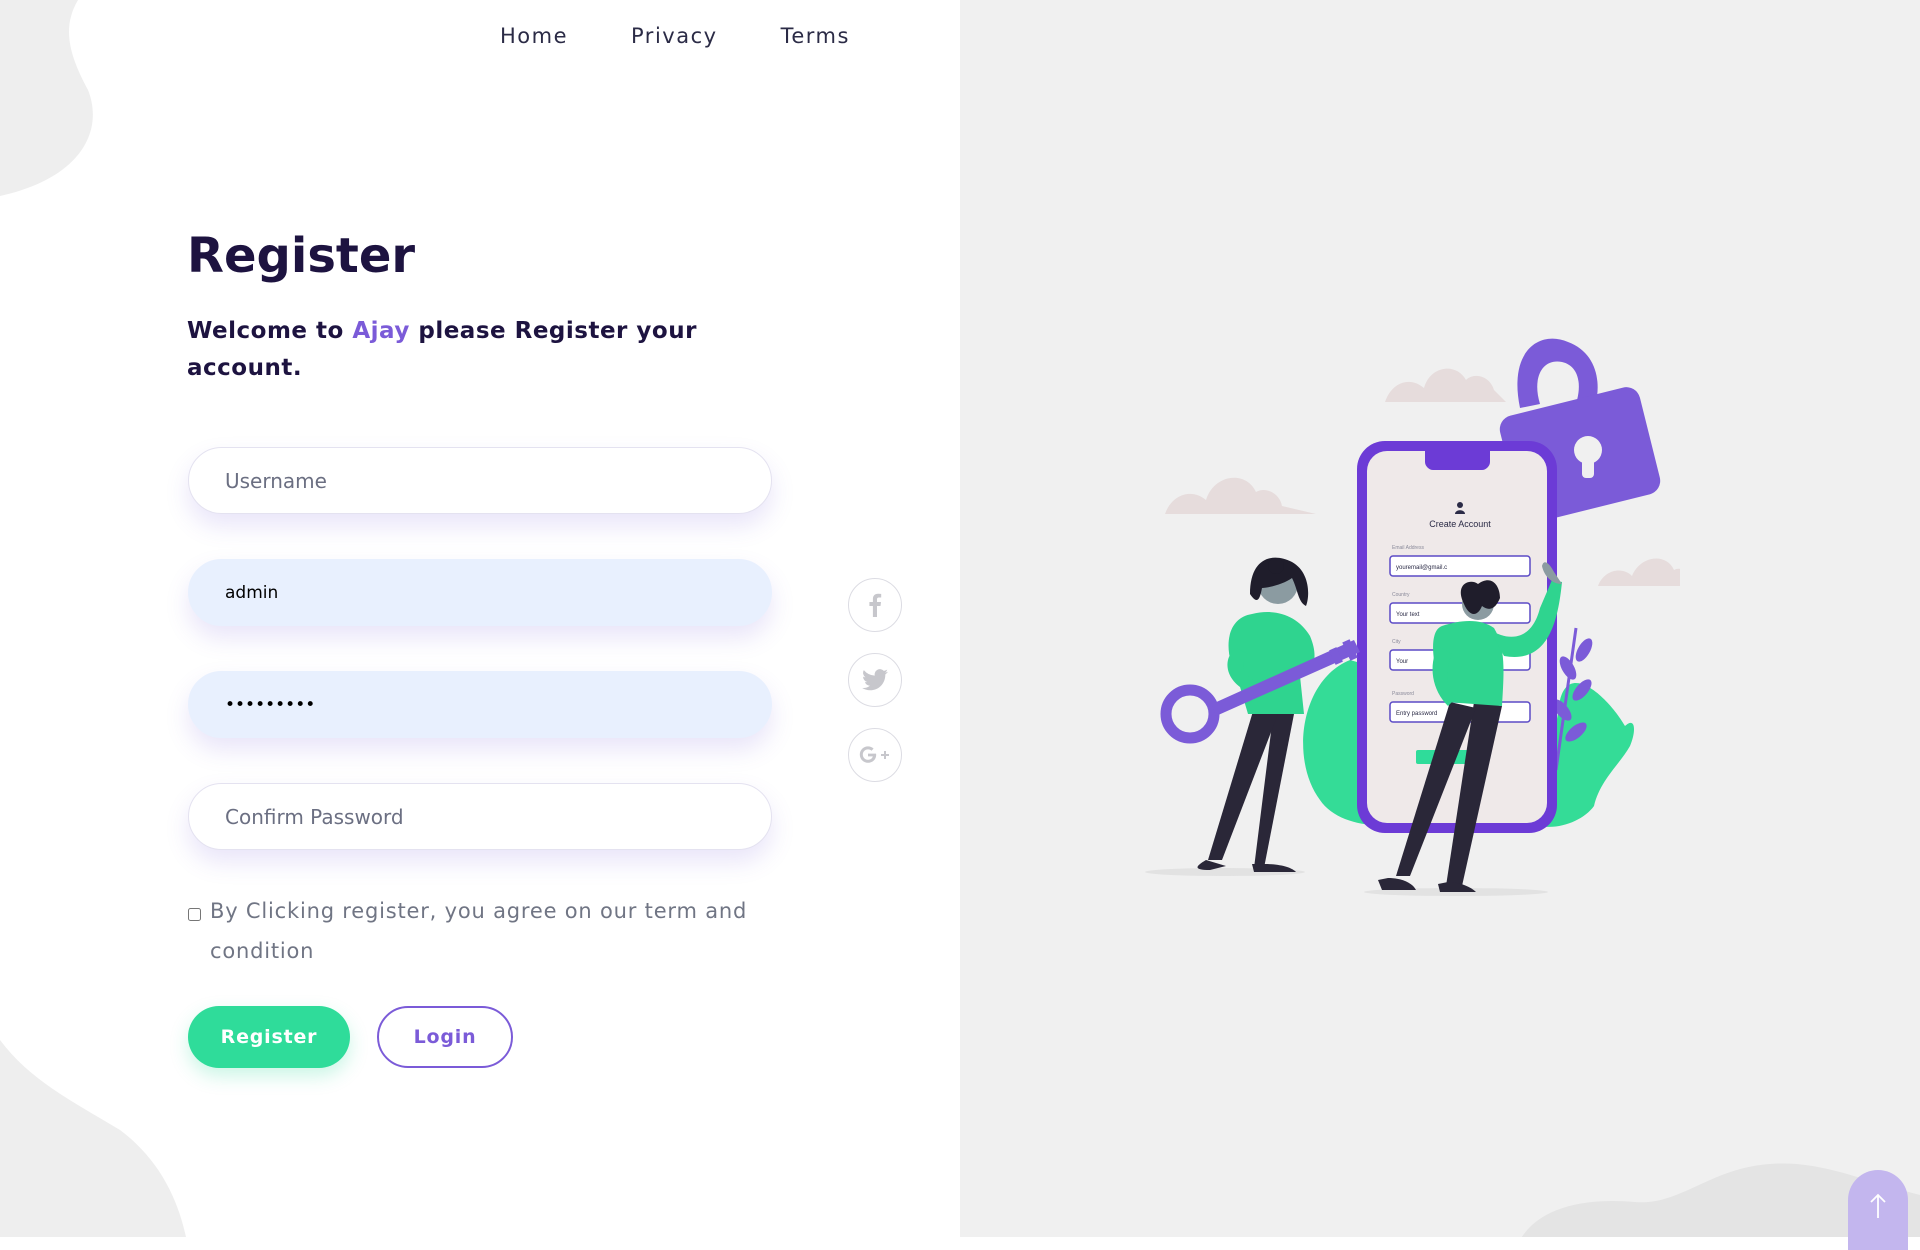 This screenshot has height=1250, width=1920. Describe the element at coordinates (1416, 714) in the screenshot. I see `phone-value-password: Entry password` at that location.